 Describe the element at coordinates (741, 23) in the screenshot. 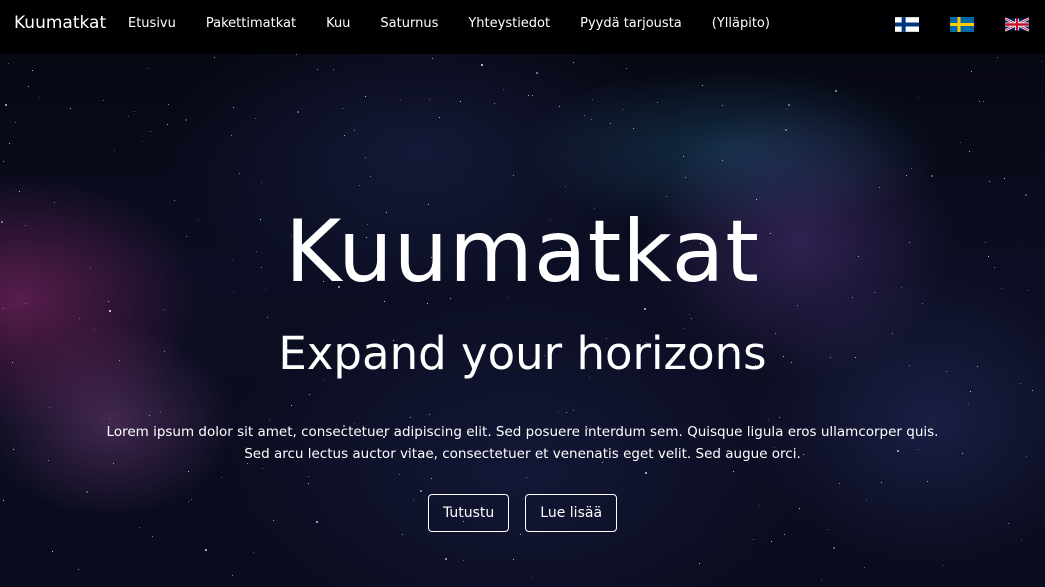

I see `nav-link-yllapito: (Ylläpito)` at that location.